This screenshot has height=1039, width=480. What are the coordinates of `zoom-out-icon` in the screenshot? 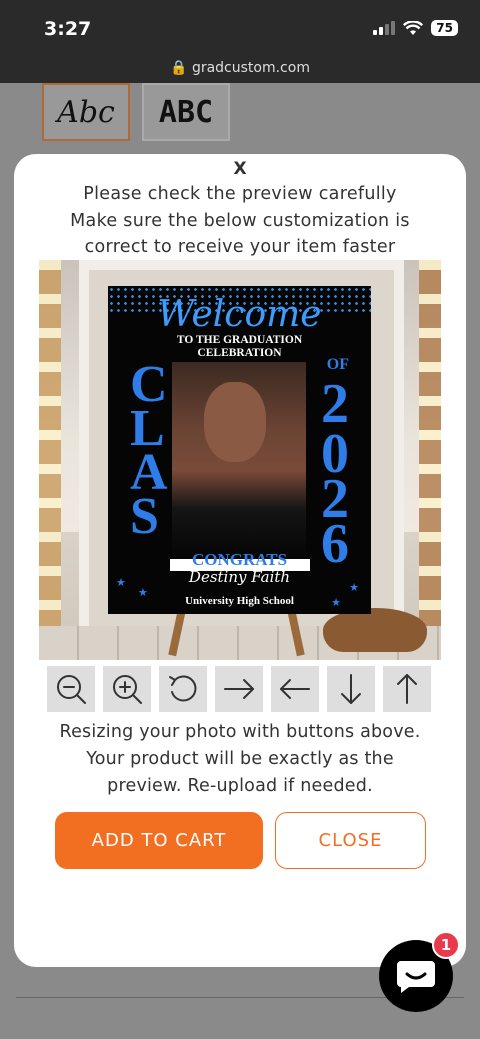 It's located at (71, 689).